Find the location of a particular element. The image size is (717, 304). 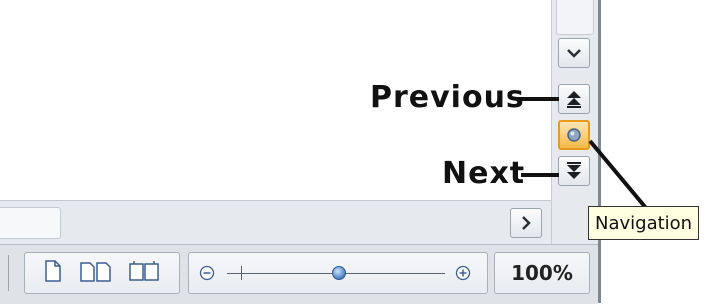

previous-annotation-label: Previous is located at coordinates (447, 97).